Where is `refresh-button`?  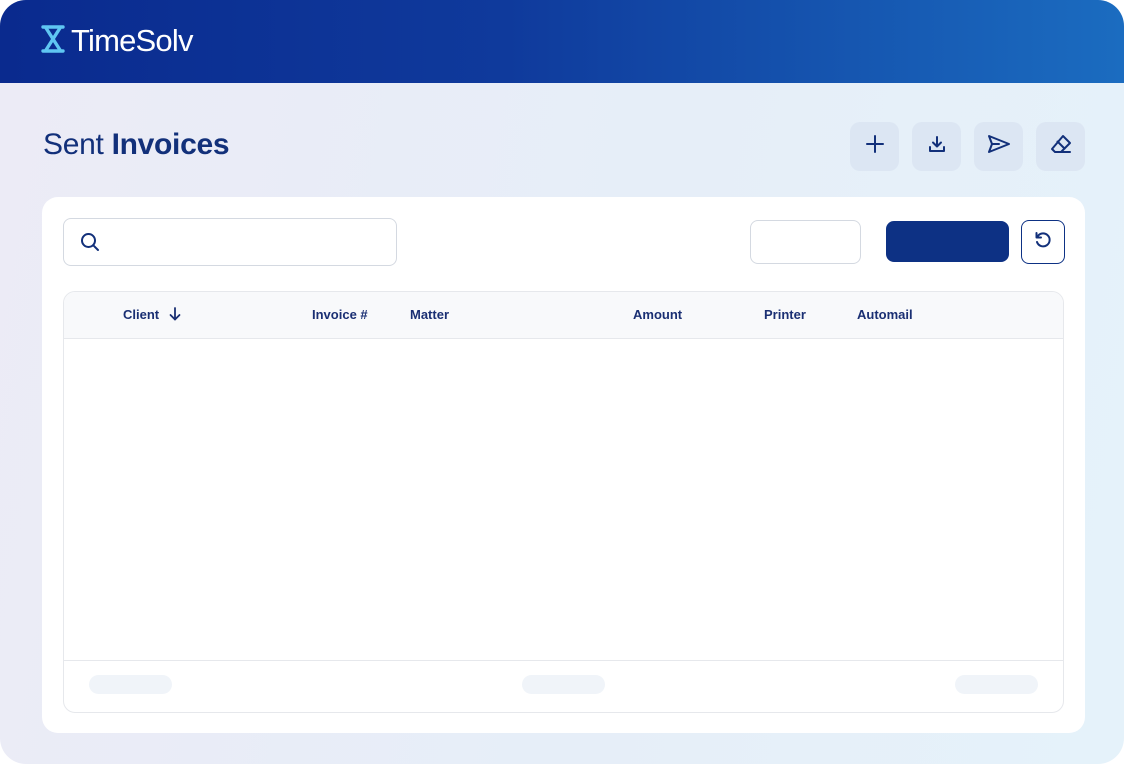
refresh-button is located at coordinates (1043, 242).